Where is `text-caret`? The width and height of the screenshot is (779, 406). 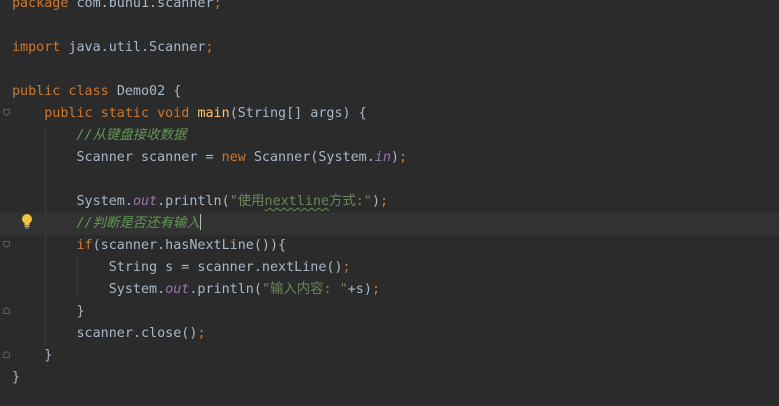 text-caret is located at coordinates (200, 222).